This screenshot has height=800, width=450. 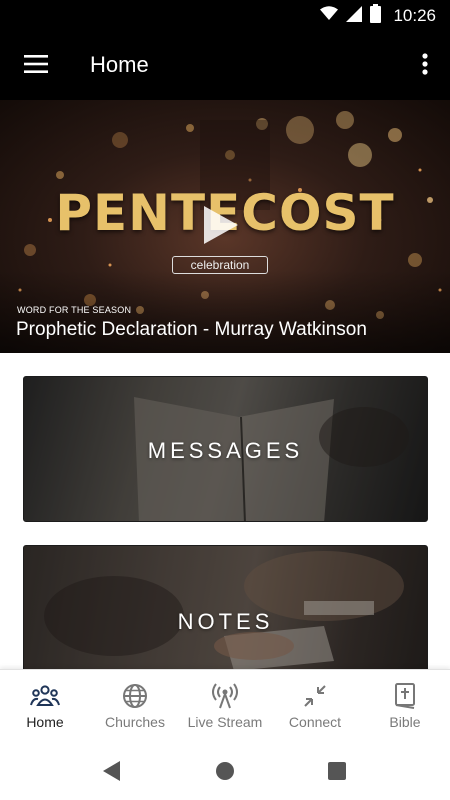 I want to click on battery-icon, so click(x=376, y=16).